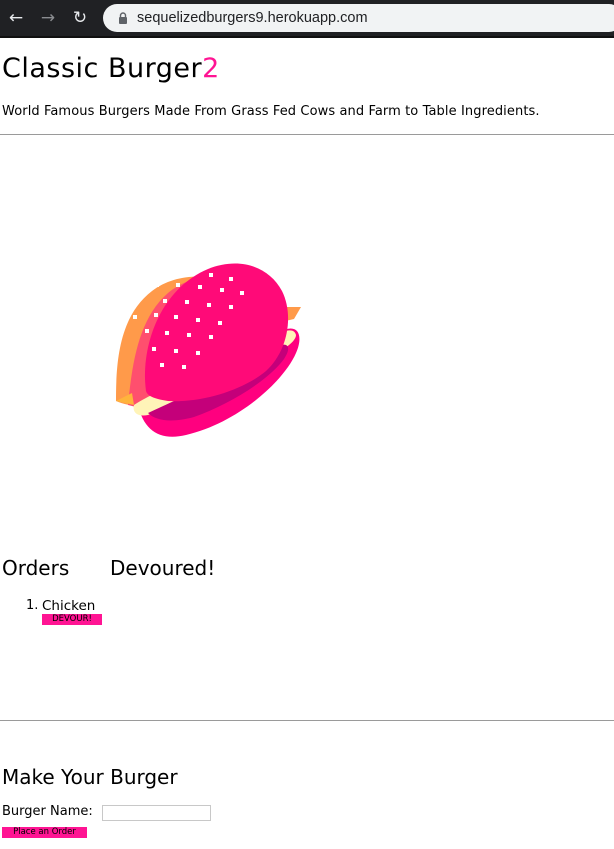  Describe the element at coordinates (163, 568) in the screenshot. I see `devoured-heading: Devoured!` at that location.